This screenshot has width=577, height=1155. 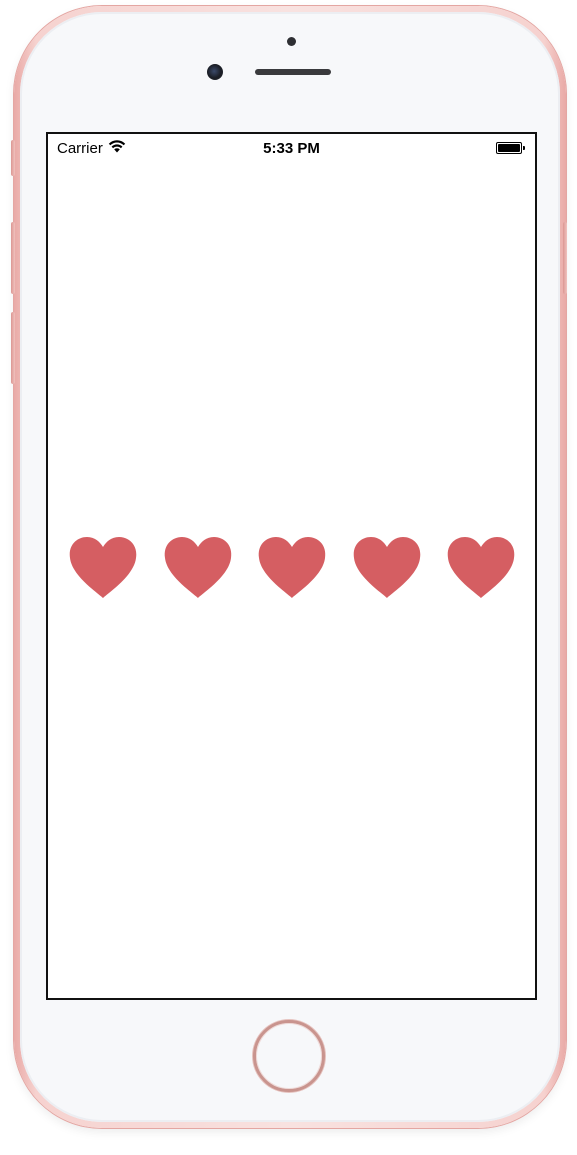 What do you see at coordinates (13, 348) in the screenshot?
I see `volume-down-button` at bounding box center [13, 348].